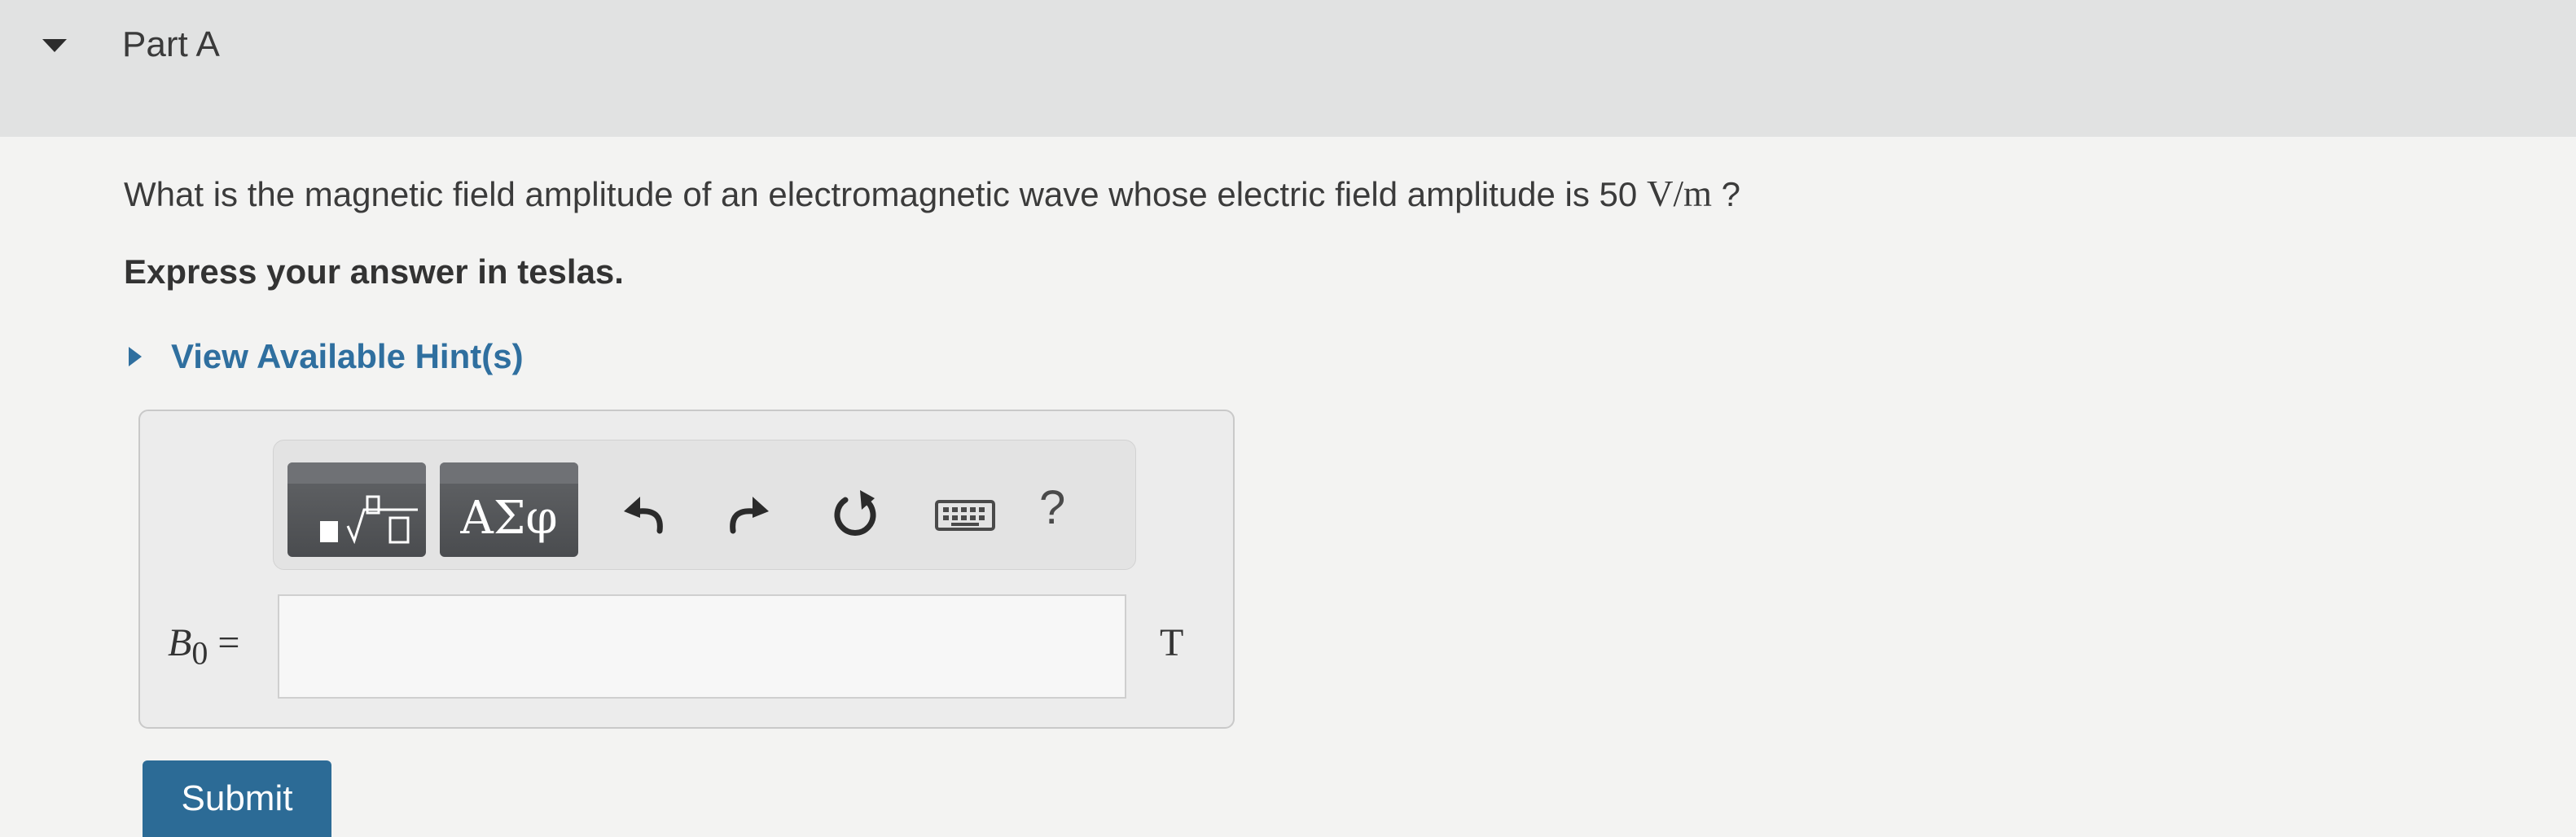 This screenshot has height=837, width=2576. What do you see at coordinates (54, 45) in the screenshot?
I see `triangle-down-icon` at bounding box center [54, 45].